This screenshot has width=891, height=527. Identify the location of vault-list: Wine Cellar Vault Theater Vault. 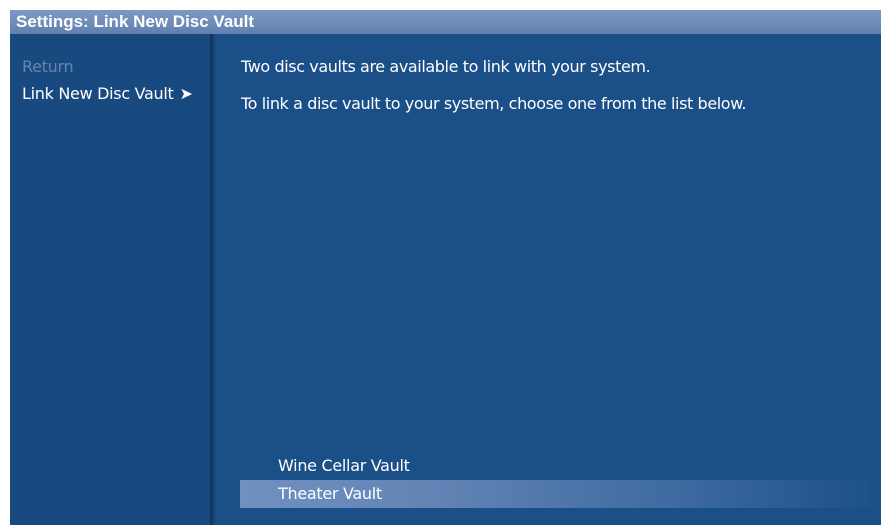
(555, 480).